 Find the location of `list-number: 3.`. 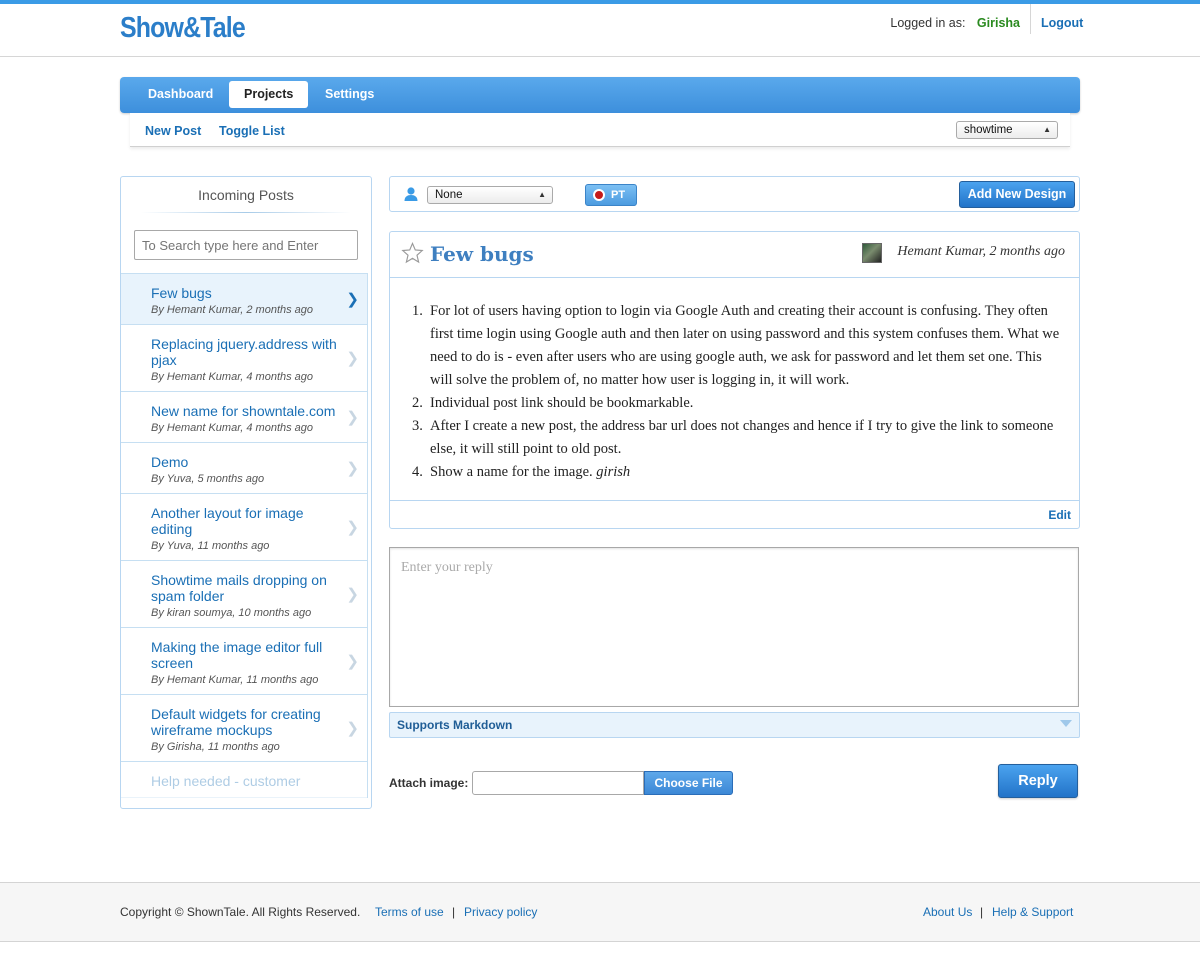

list-number: 3. is located at coordinates (417, 426).